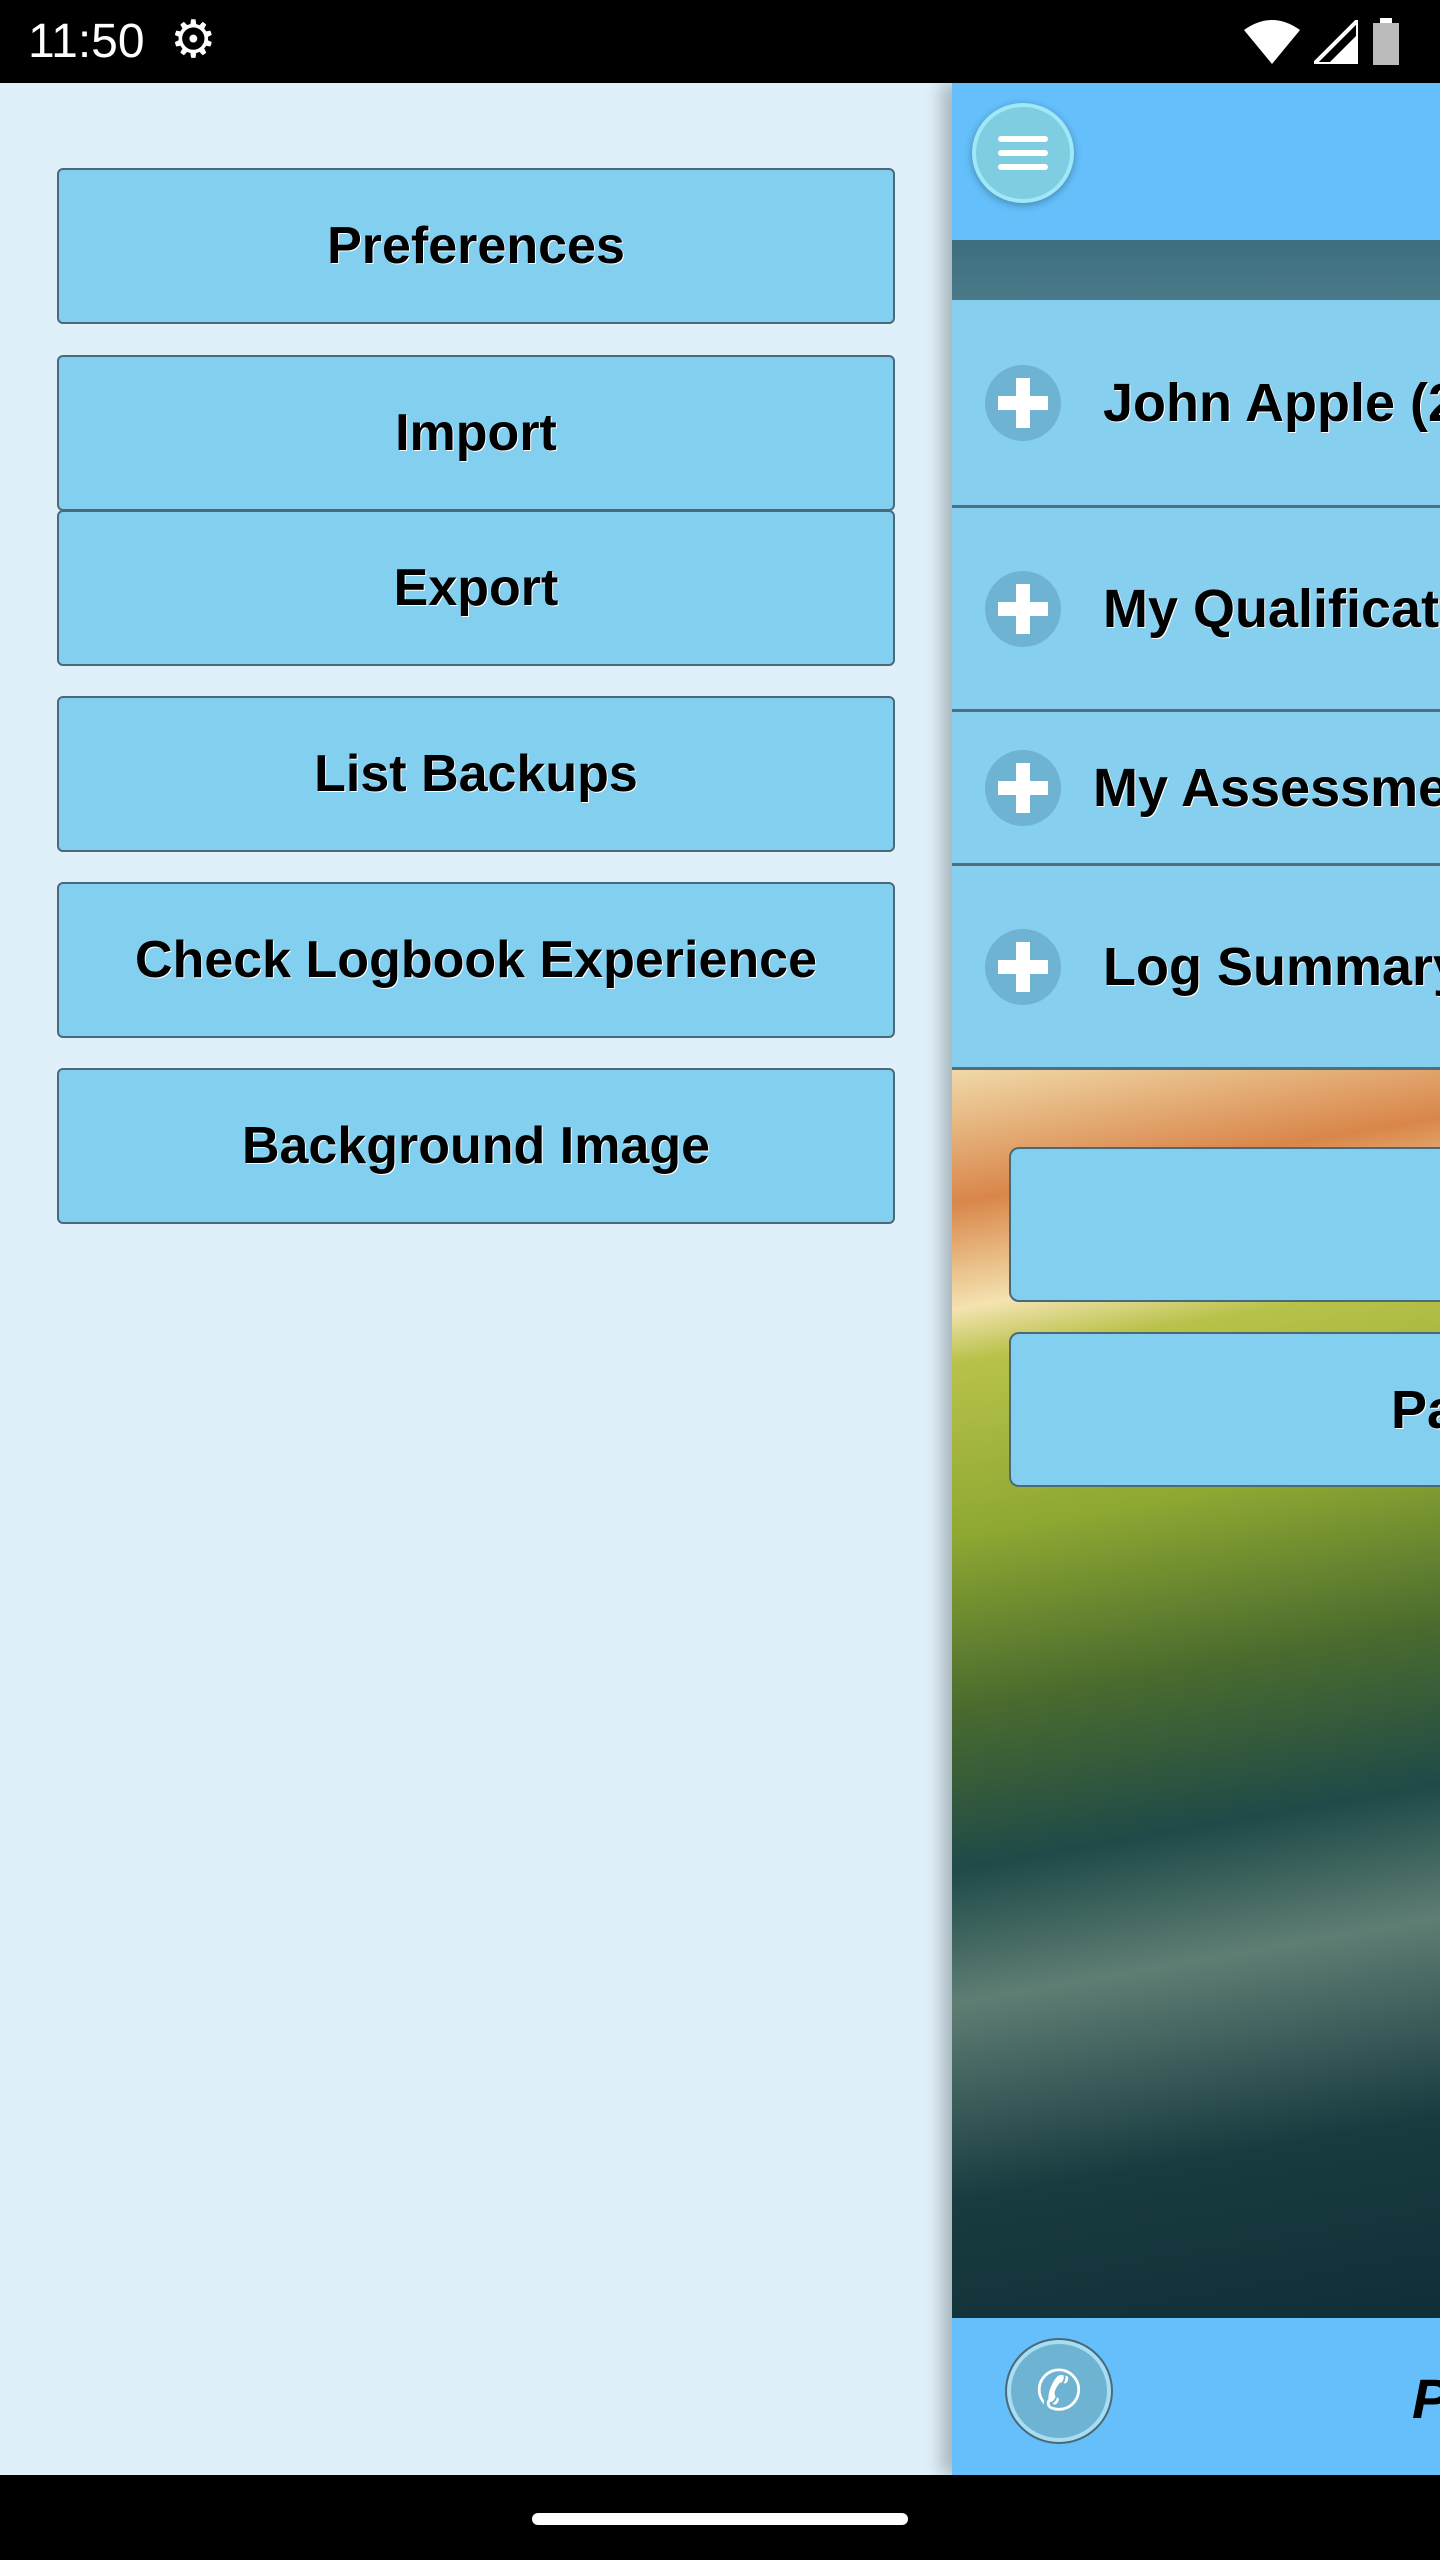 This screenshot has width=1440, height=2560. I want to click on wifi-icon, so click(1272, 42).